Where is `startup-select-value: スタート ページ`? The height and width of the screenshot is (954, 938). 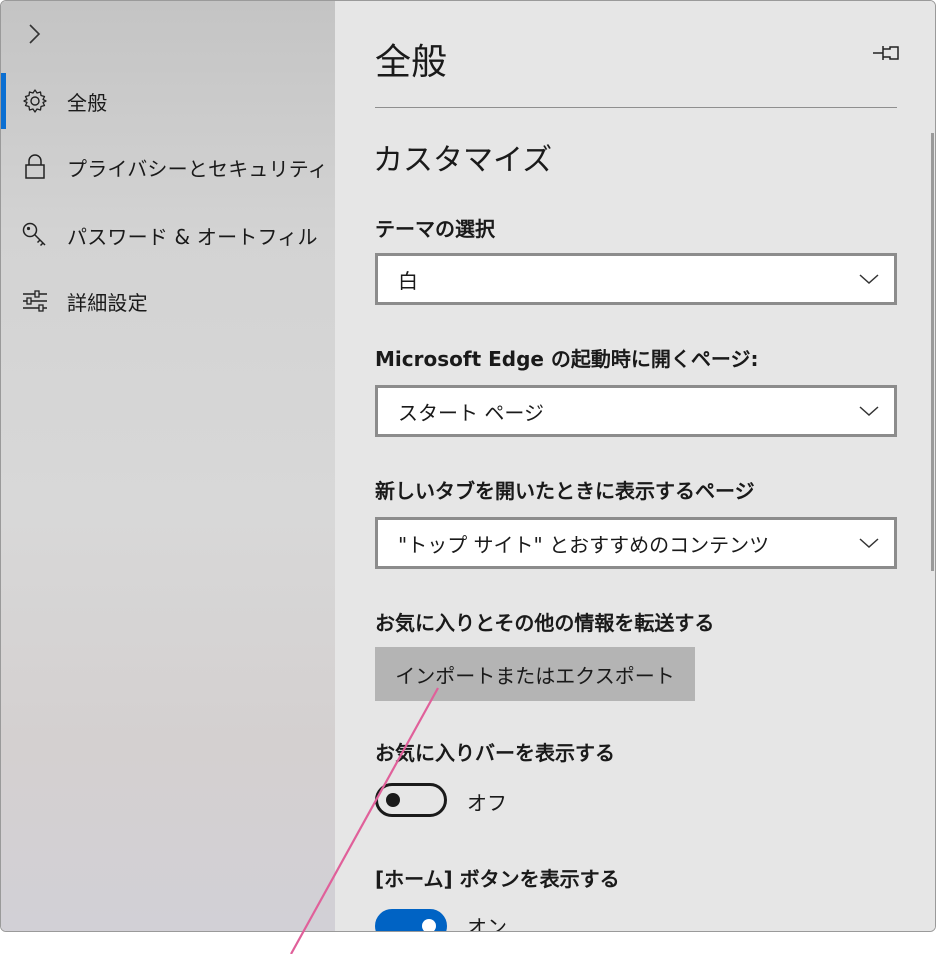
startup-select-value: スタート ページ is located at coordinates (471, 412).